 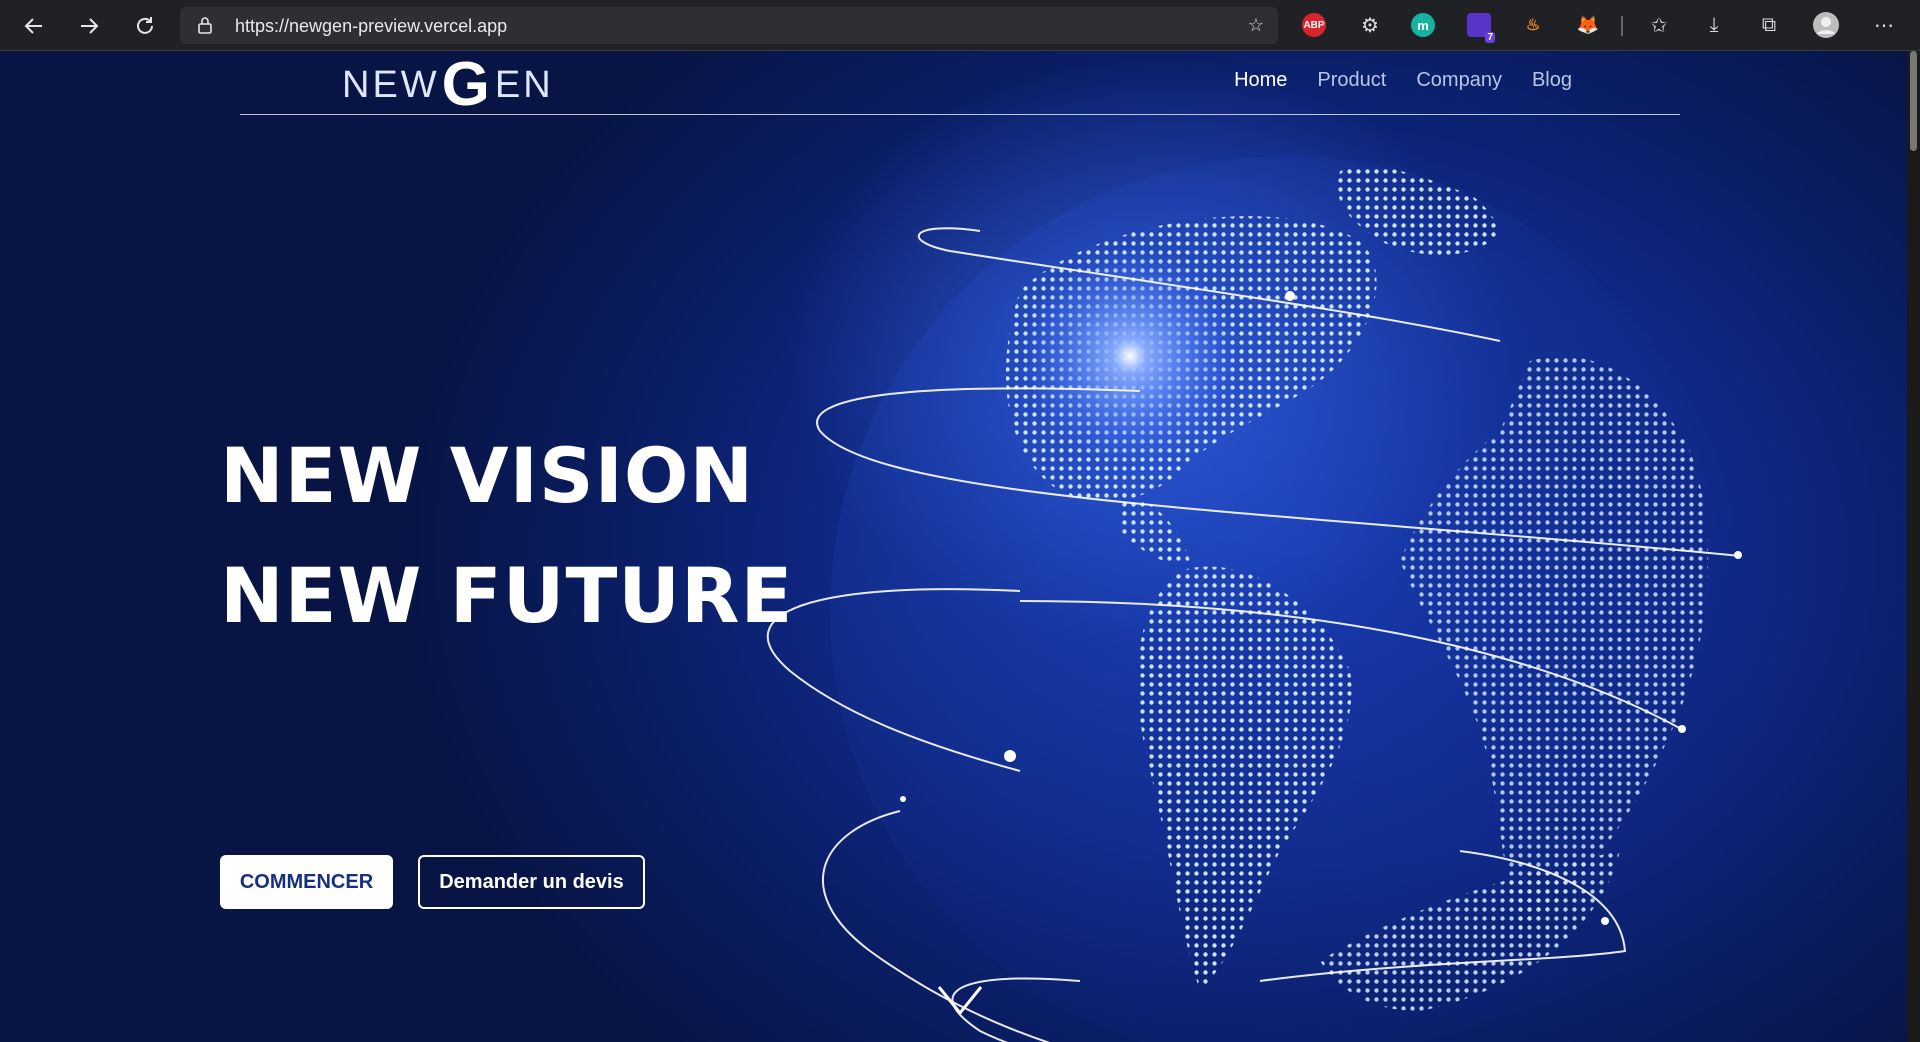 I want to click on hero-title-line-2: NEW FUTURE, so click(x=507, y=595).